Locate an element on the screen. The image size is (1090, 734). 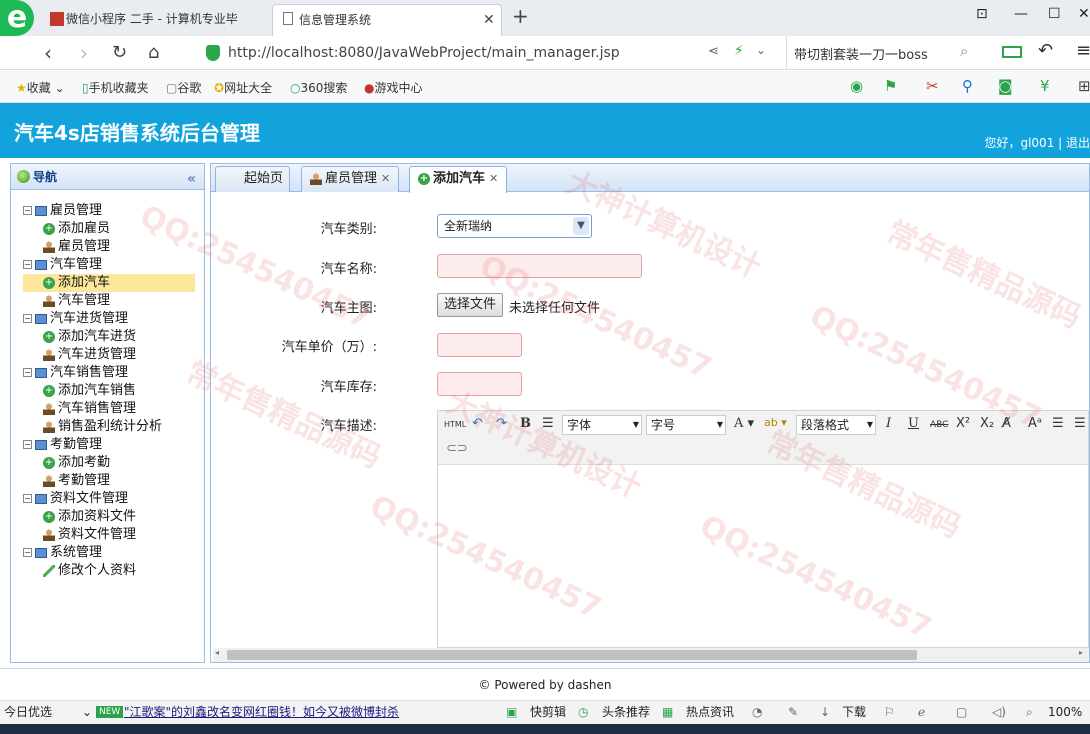
scissors-icon: ✂ is located at coordinates (932, 86).